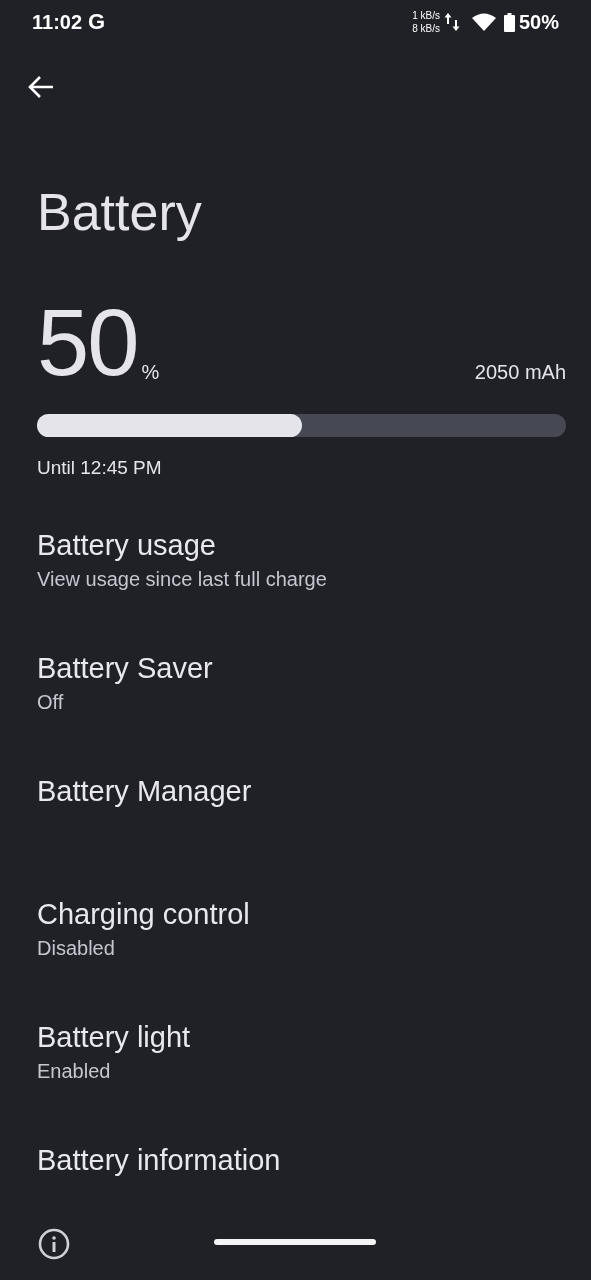 Image resolution: width=591 pixels, height=1280 pixels. What do you see at coordinates (120, 212) in the screenshot?
I see `page-title: Battery` at bounding box center [120, 212].